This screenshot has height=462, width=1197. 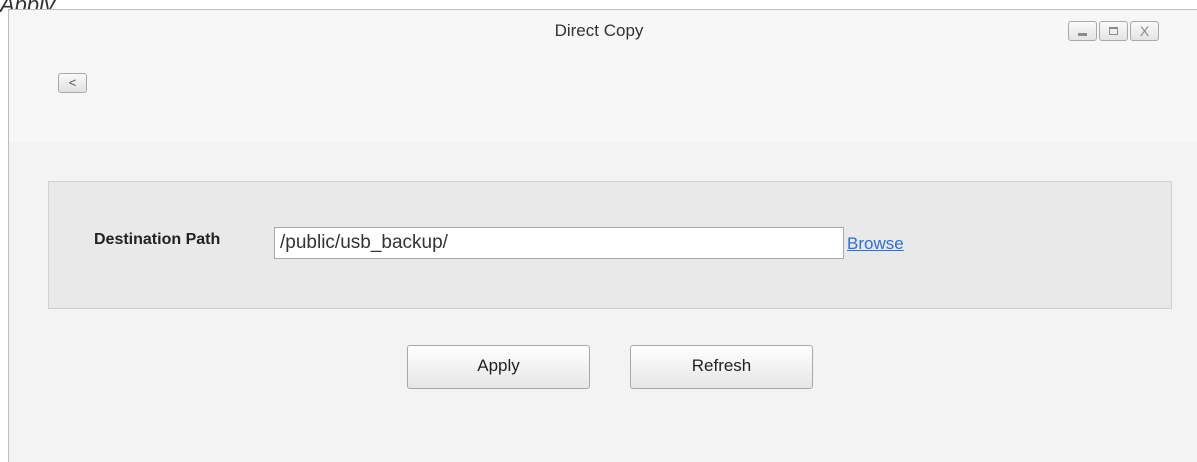 I want to click on minimize-button, so click(x=1082, y=31).